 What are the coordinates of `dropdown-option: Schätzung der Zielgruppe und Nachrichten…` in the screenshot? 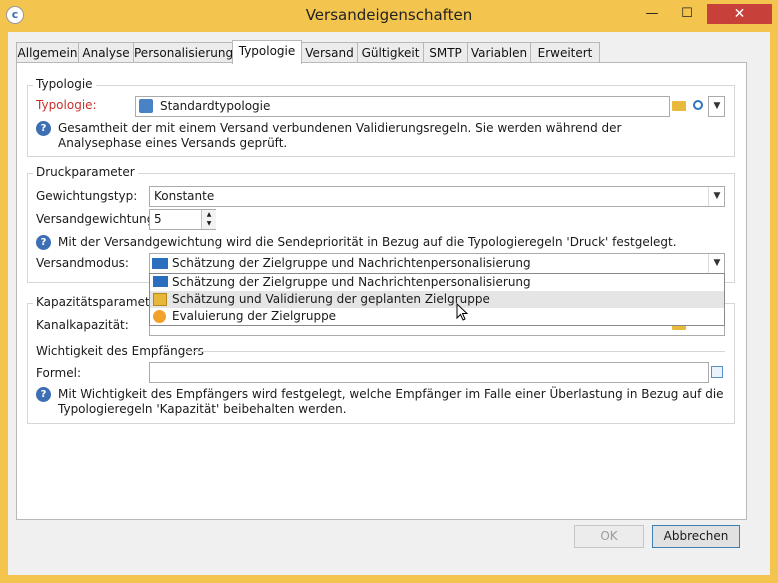 It's located at (437, 282).